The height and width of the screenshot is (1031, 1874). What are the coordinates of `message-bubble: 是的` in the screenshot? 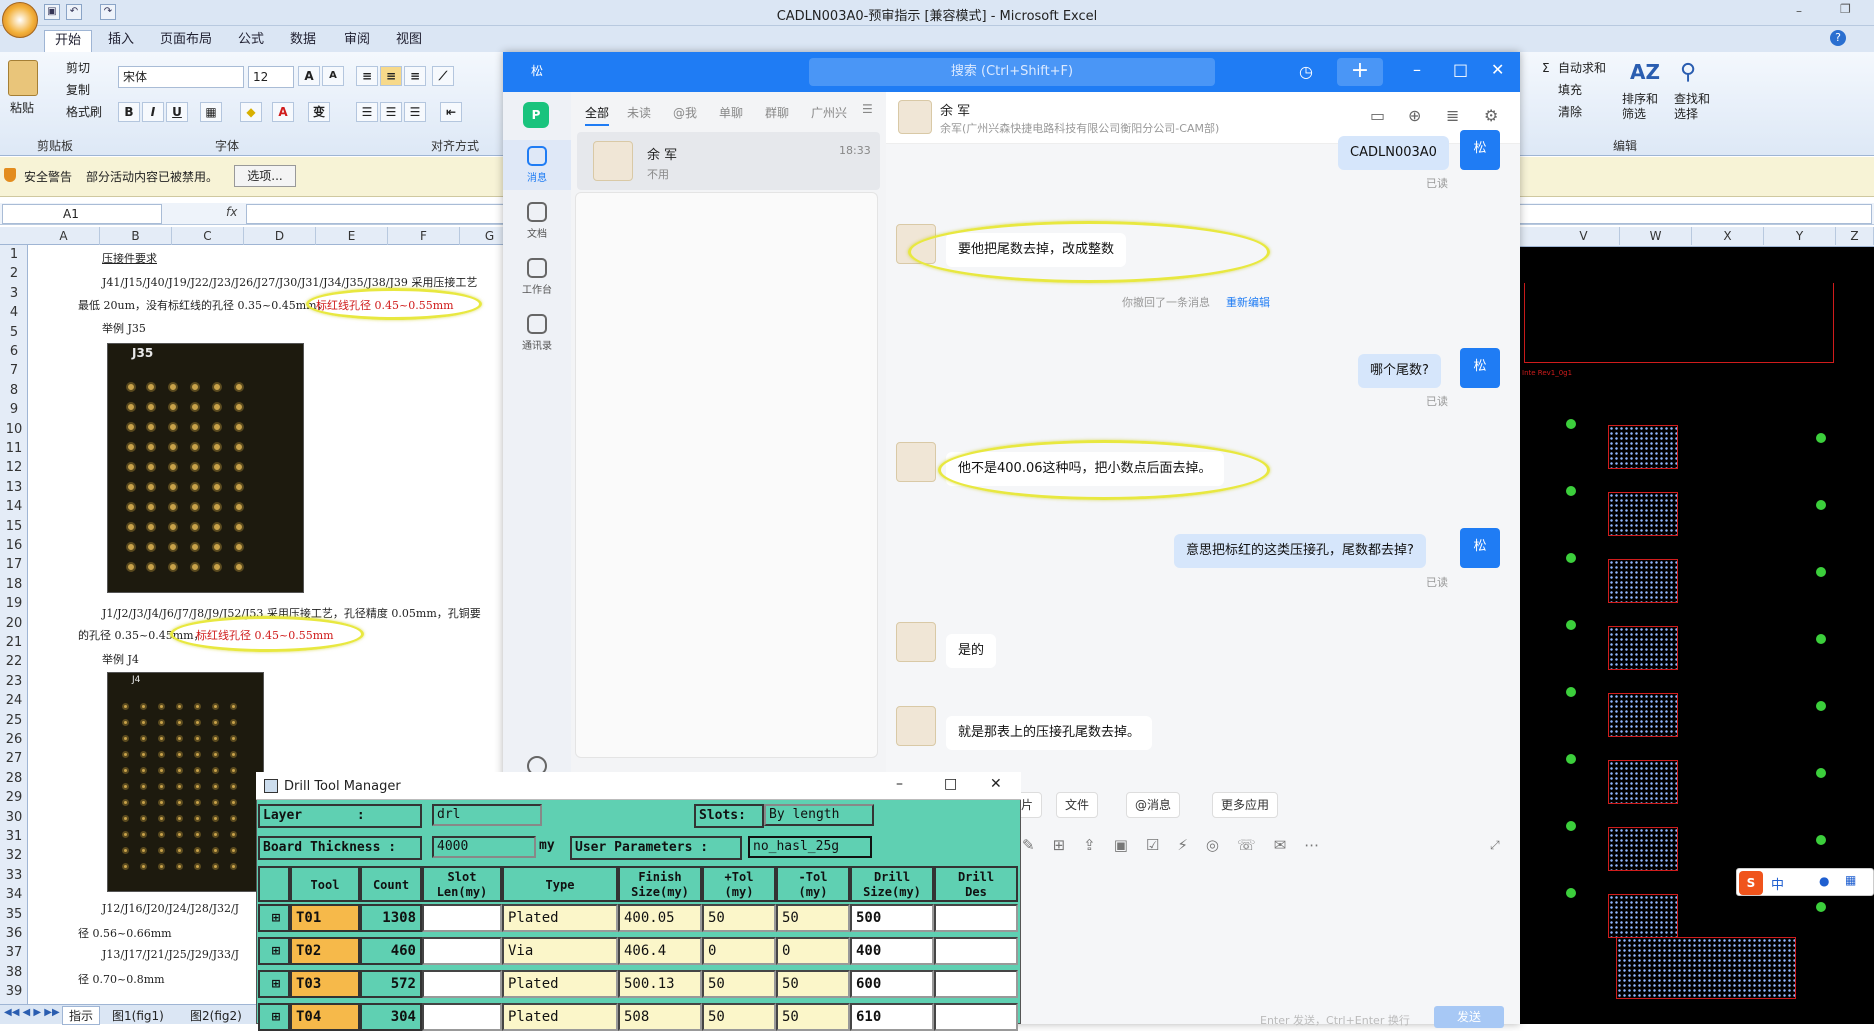 It's located at (971, 651).